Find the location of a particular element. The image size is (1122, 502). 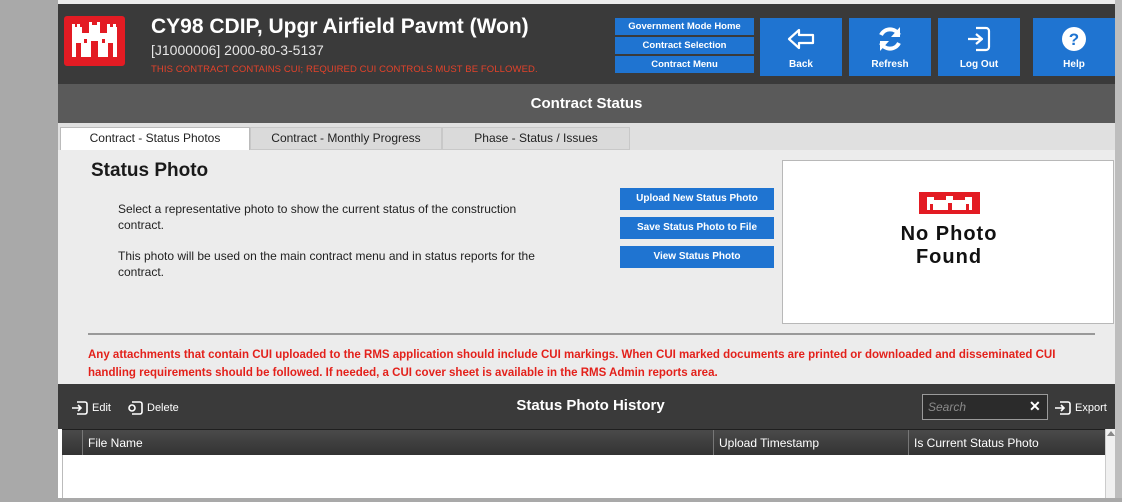

column-file-name: File Name is located at coordinates (397, 443).